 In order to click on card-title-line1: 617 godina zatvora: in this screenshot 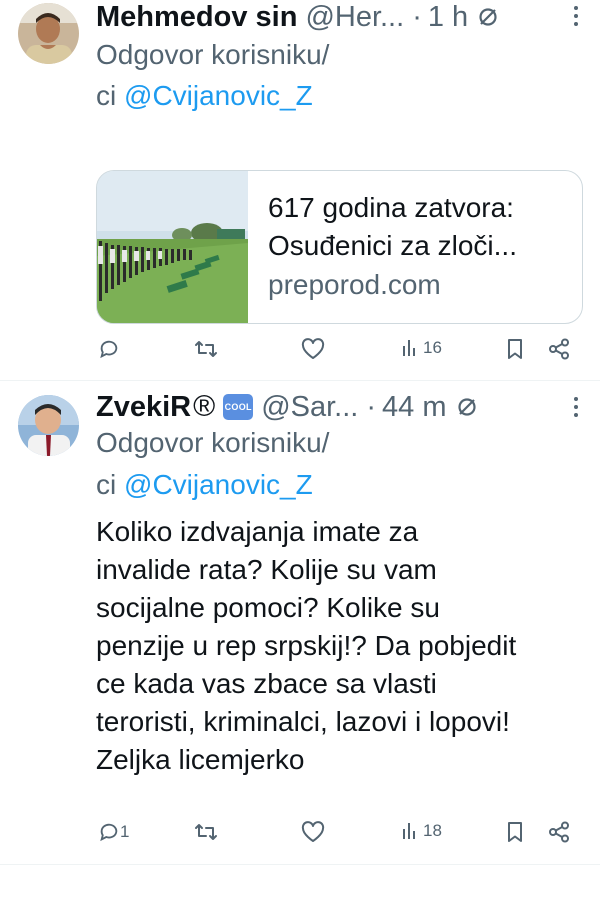, I will do `click(391, 207)`.